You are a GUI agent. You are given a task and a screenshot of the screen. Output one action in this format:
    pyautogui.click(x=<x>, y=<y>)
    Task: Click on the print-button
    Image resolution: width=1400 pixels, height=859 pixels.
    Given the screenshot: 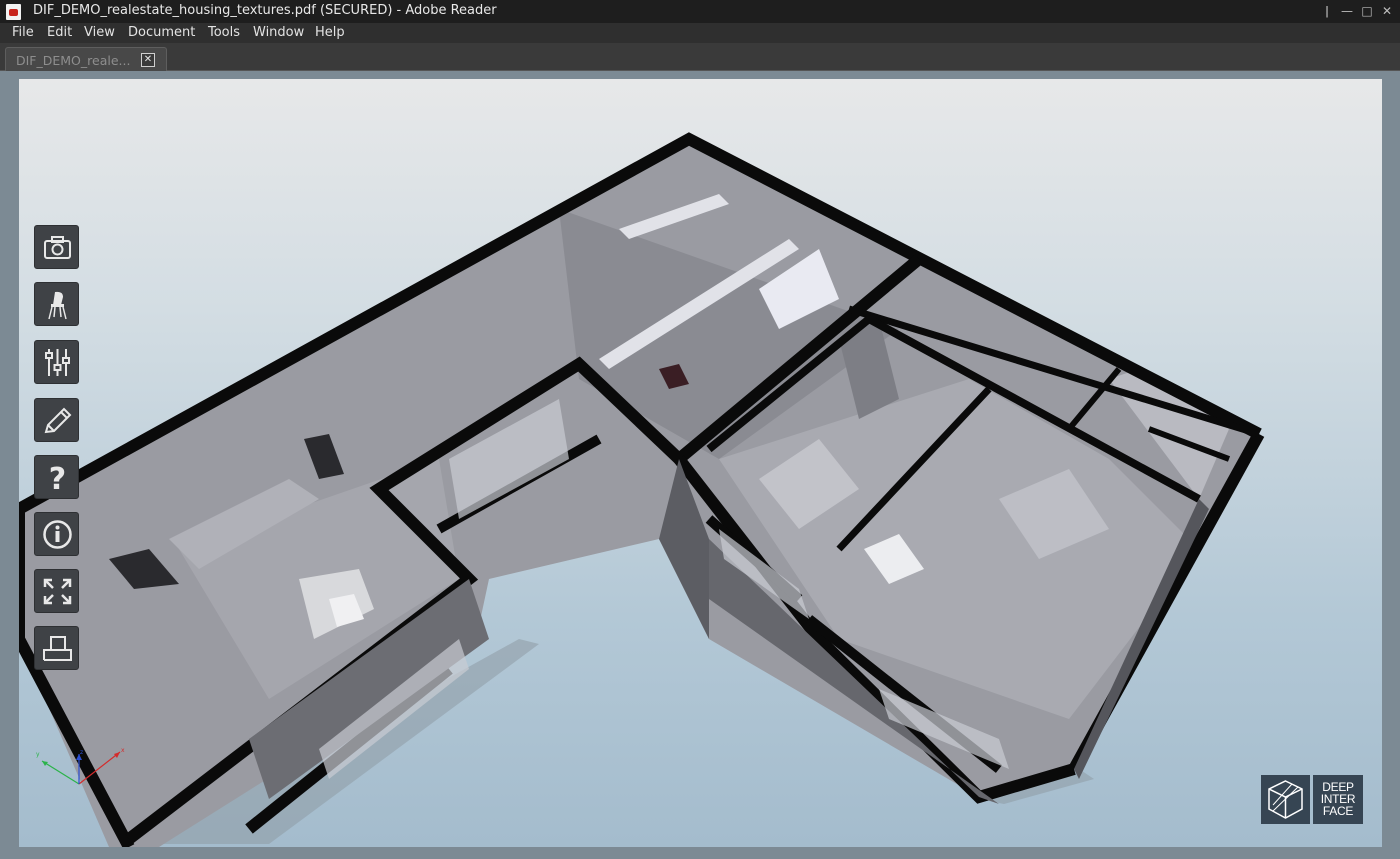 What is the action you would take?
    pyautogui.click(x=56, y=648)
    